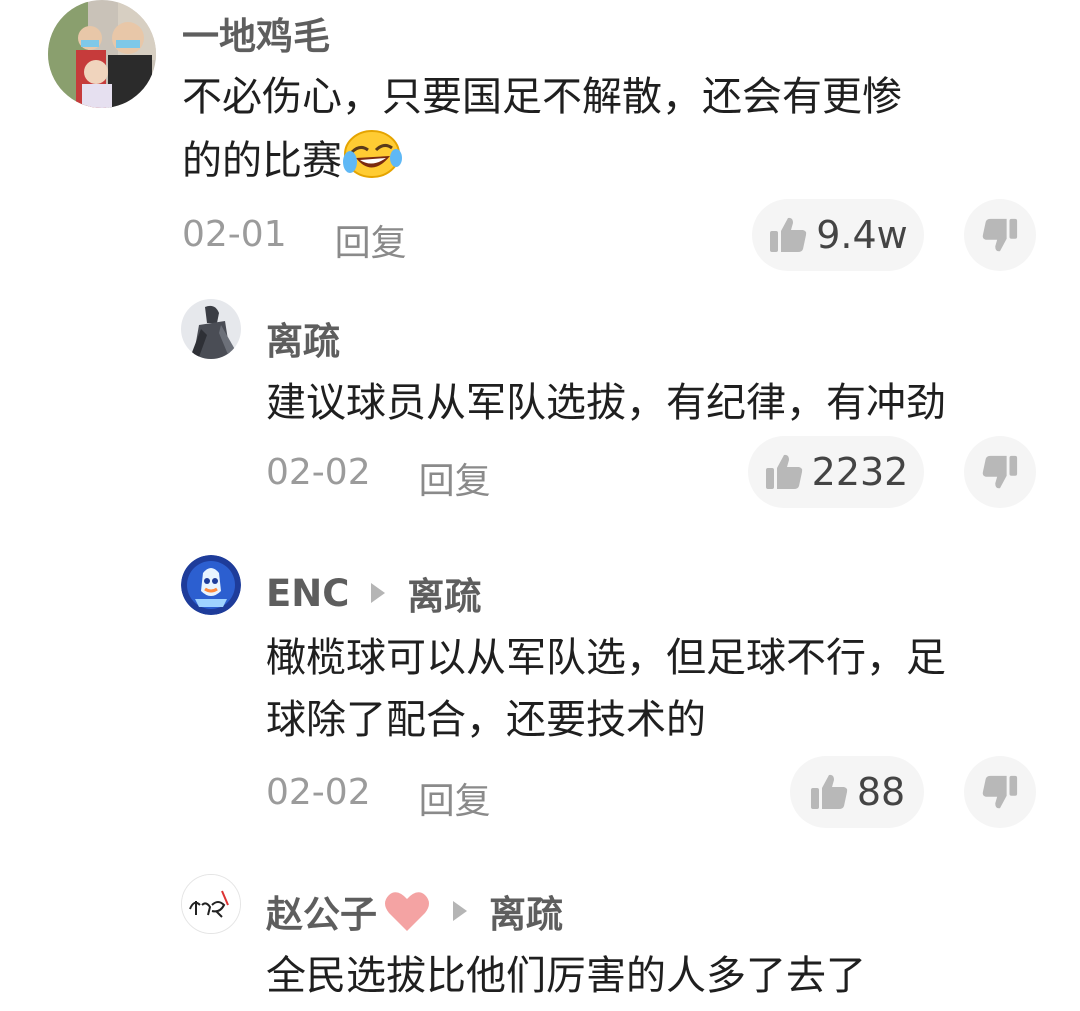 The width and height of the screenshot is (1080, 1011). I want to click on comment-date: 02-01, so click(234, 234).